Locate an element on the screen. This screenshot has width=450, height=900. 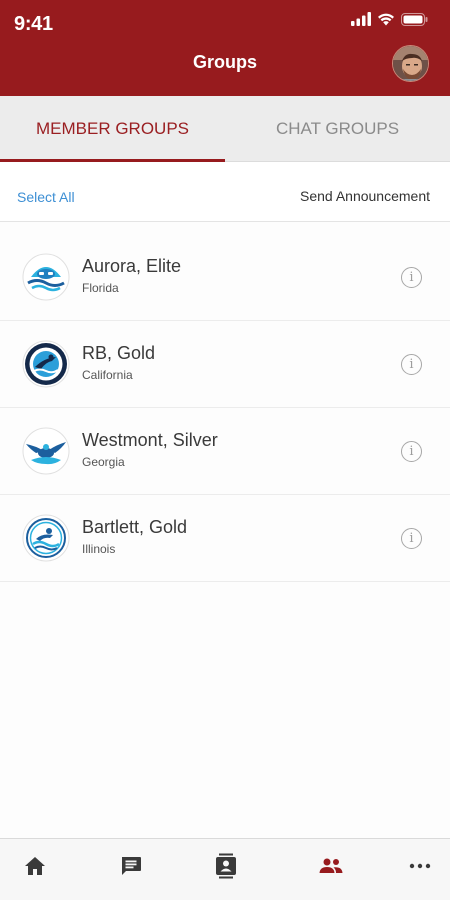
status-icons is located at coordinates (389, 19).